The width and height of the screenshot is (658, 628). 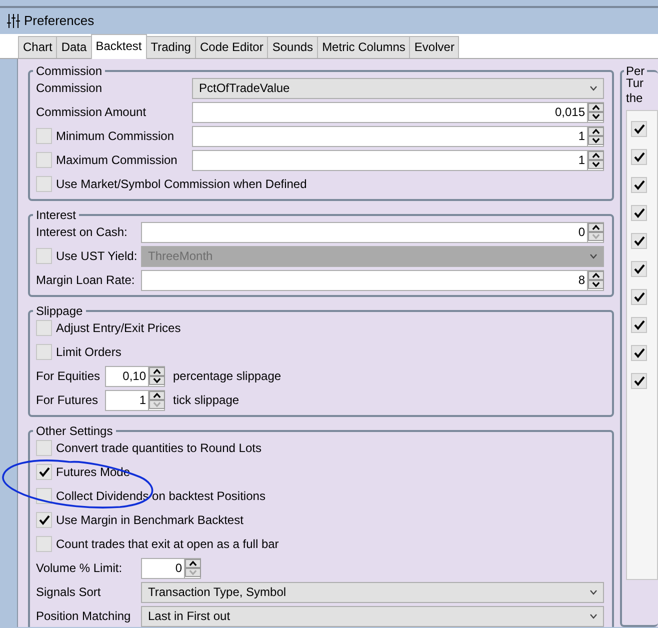 What do you see at coordinates (181, 184) in the screenshot?
I see `field-label: Use Market/Symbol Commission when Defined` at bounding box center [181, 184].